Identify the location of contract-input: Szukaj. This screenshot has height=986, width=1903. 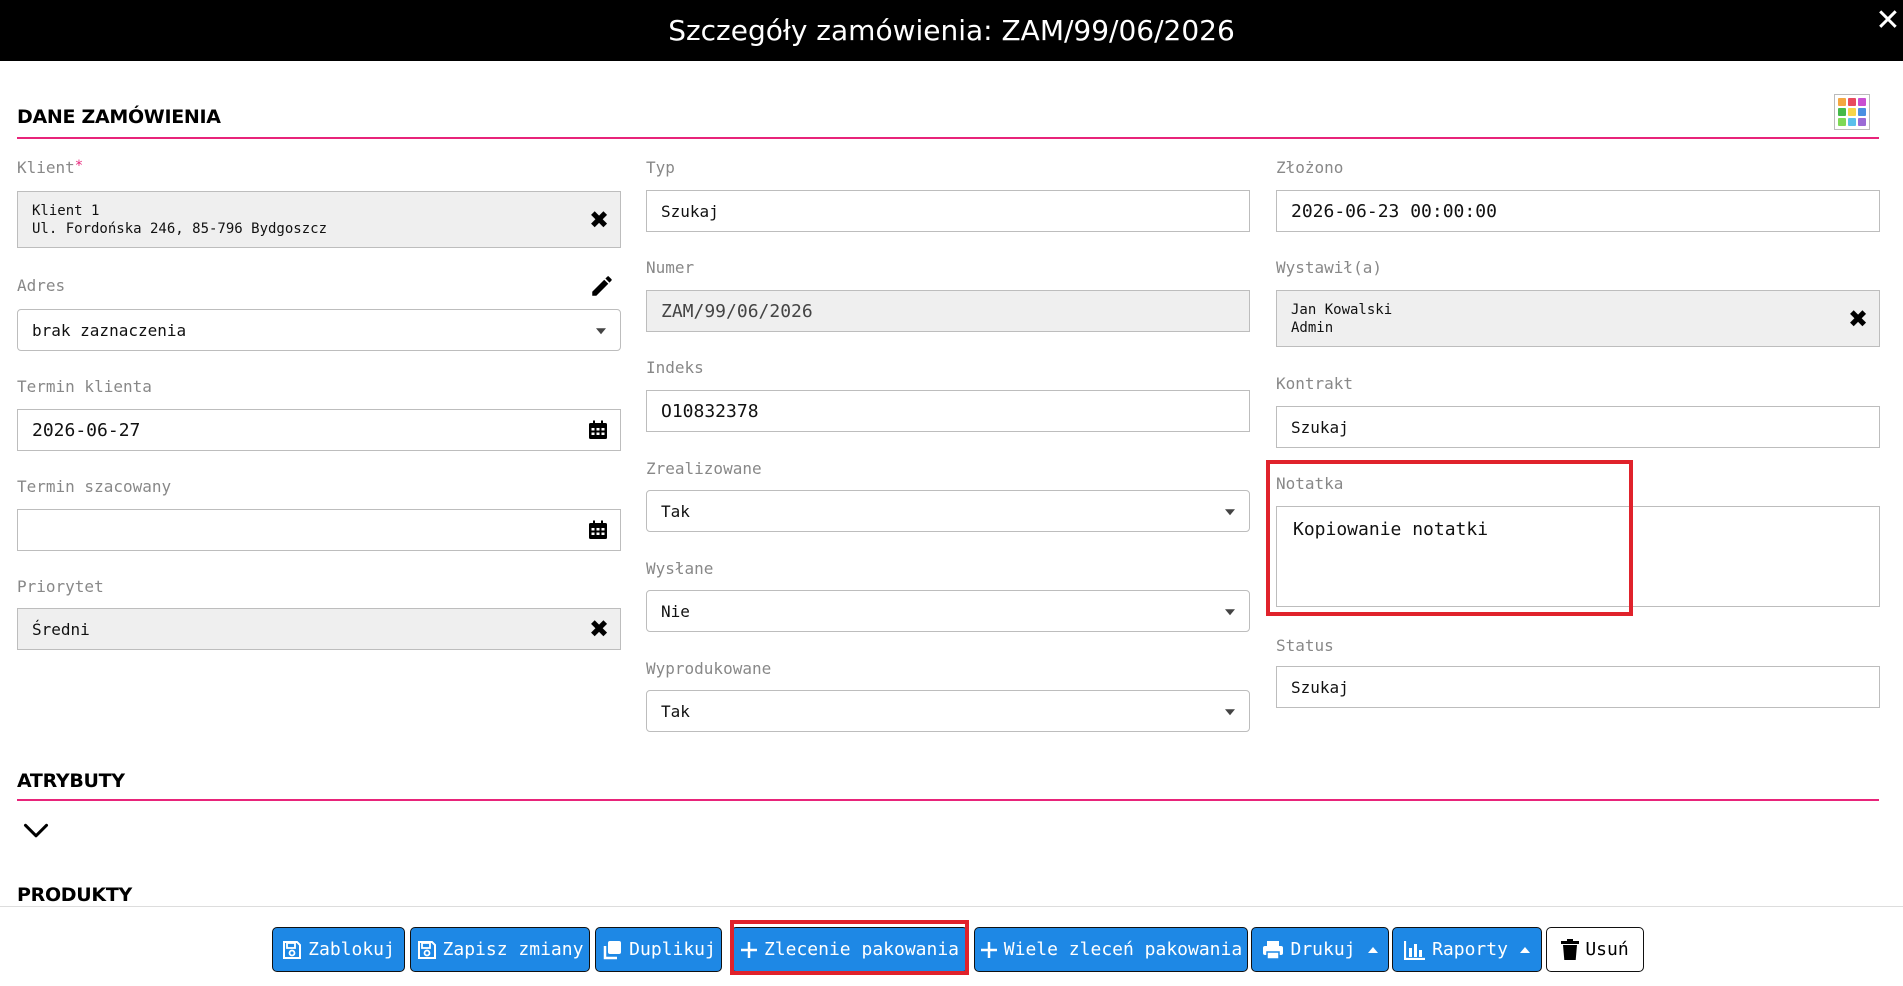
(1578, 427).